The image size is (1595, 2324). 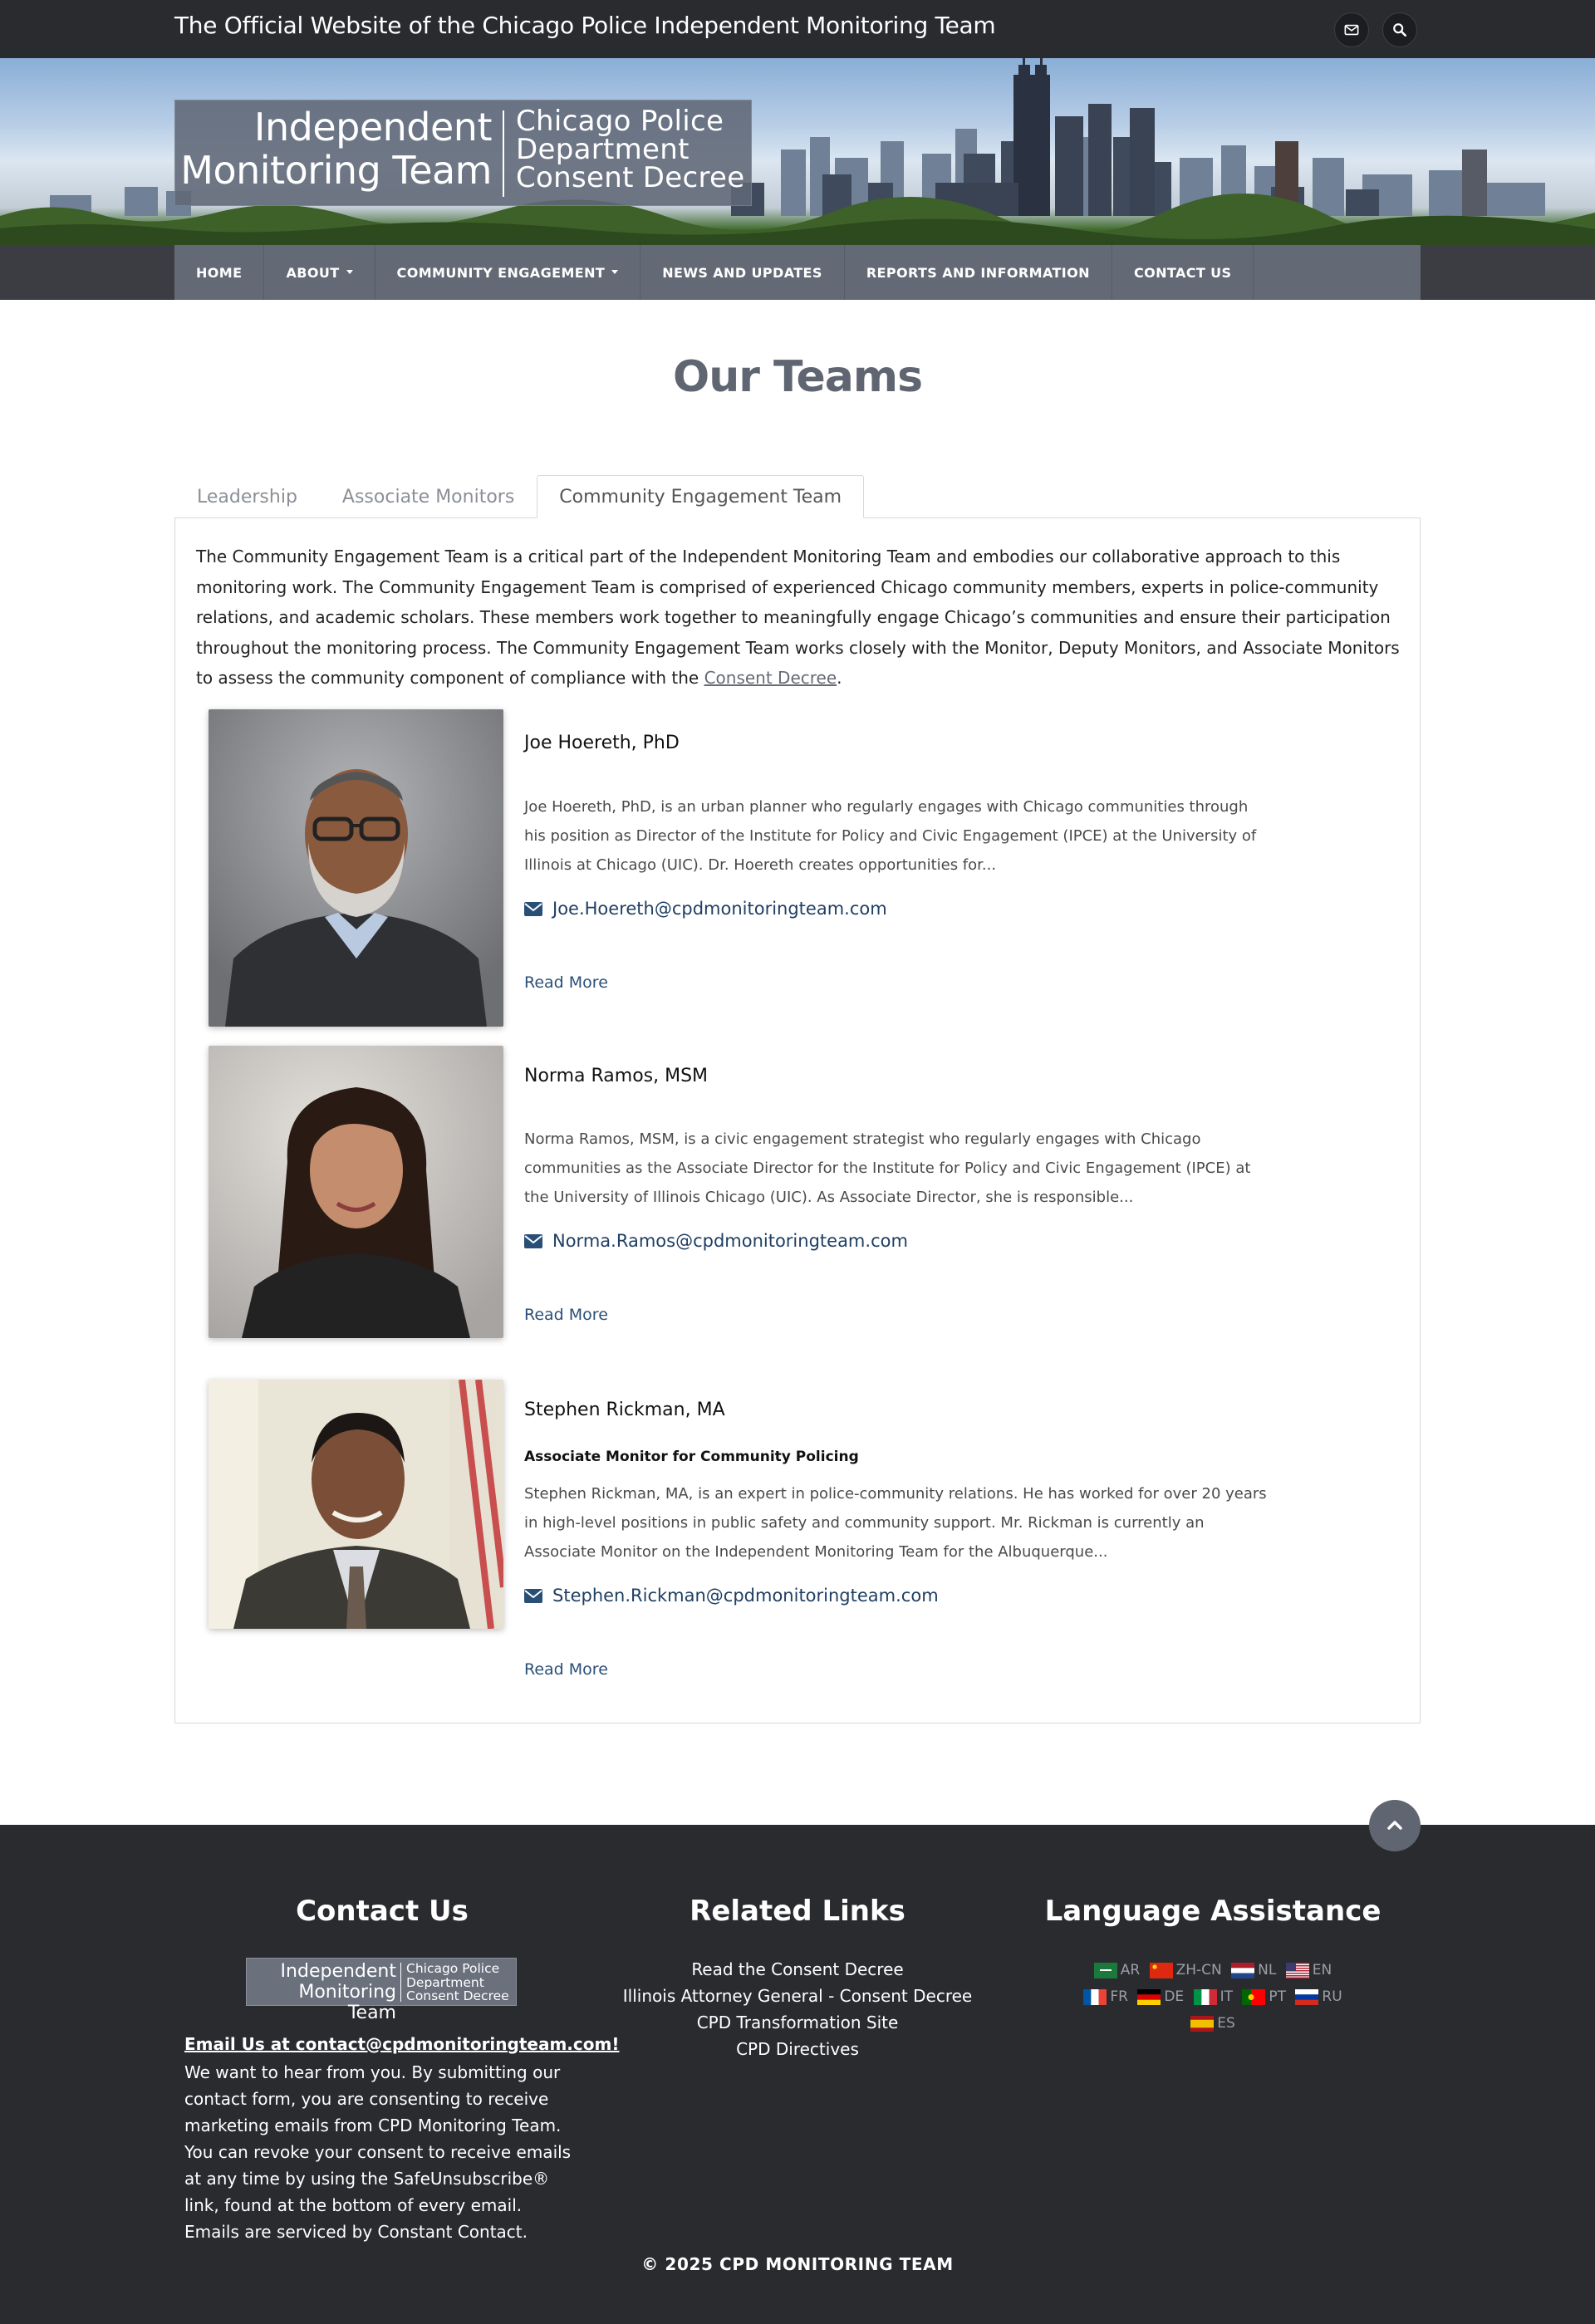 I want to click on back-to-top-button, so click(x=1395, y=1825).